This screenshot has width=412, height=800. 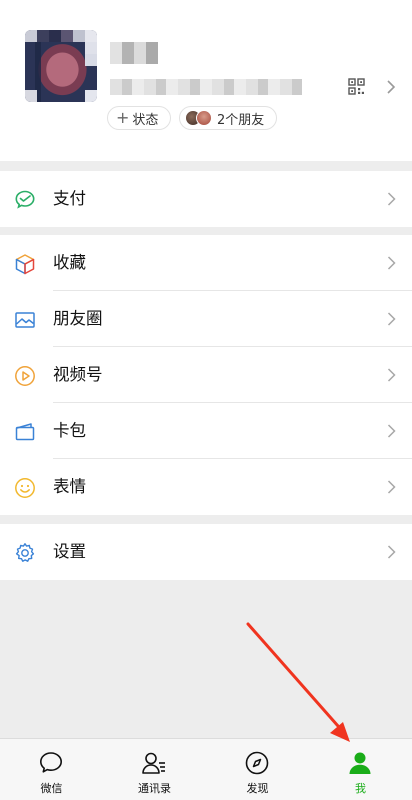 I want to click on tab-label: 我, so click(x=360, y=788).